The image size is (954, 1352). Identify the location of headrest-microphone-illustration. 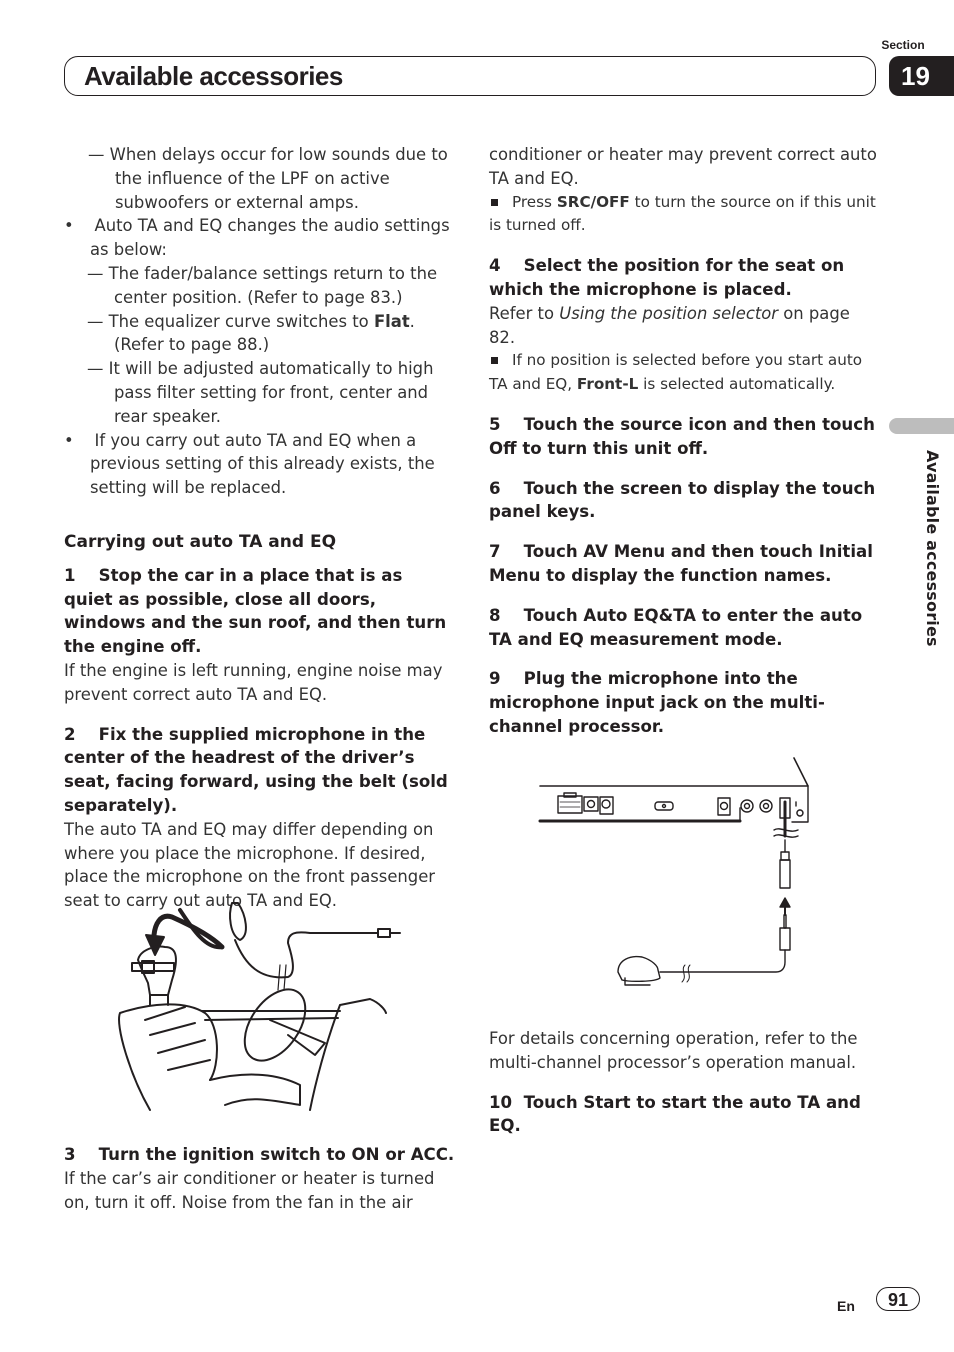
(259, 1006).